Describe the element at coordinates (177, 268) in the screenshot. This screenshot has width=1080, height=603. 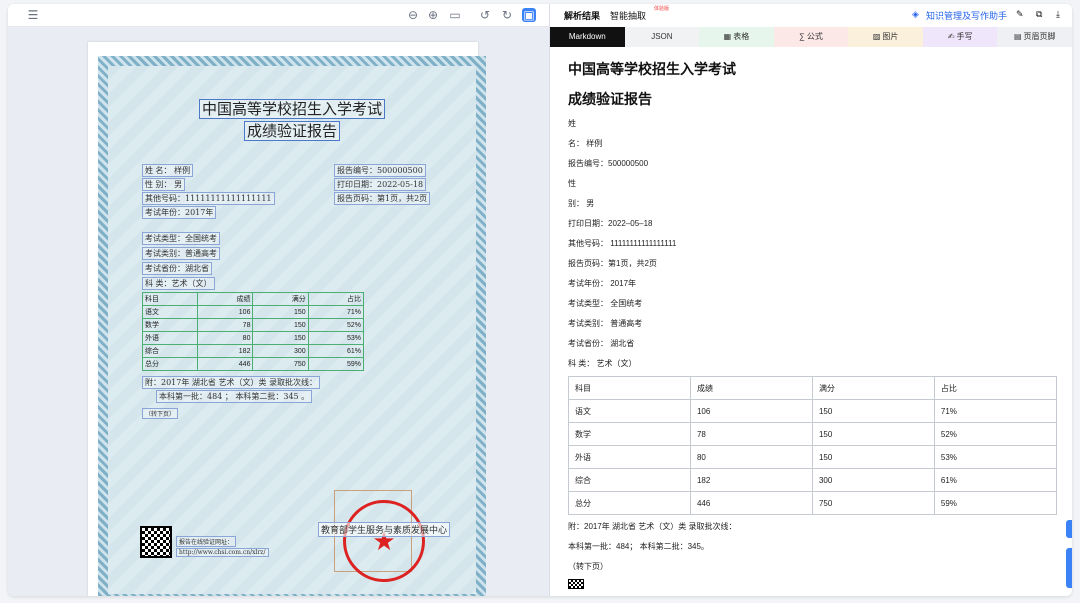
I see `cert-field: 考试省份：湖北省` at that location.